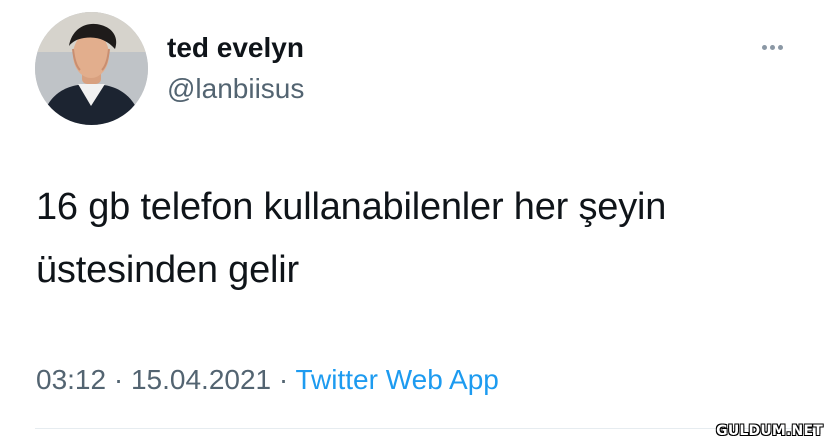  I want to click on tweet-text-line-1: 16 gb telefon kullanabilenler her şeyin, so click(351, 207).